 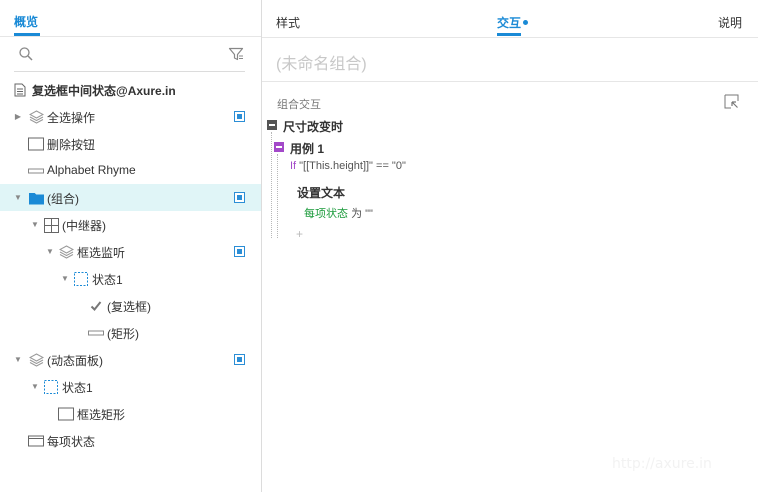 I want to click on folder-icon, so click(x=36, y=198).